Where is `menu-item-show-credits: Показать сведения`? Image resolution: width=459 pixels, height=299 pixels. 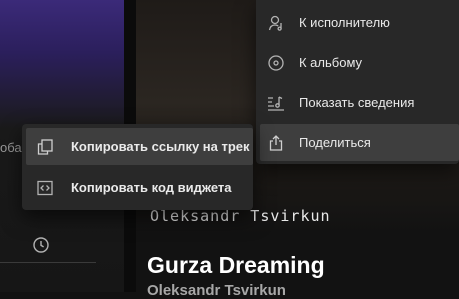
menu-item-show-credits: Показать сведения is located at coordinates (359, 102).